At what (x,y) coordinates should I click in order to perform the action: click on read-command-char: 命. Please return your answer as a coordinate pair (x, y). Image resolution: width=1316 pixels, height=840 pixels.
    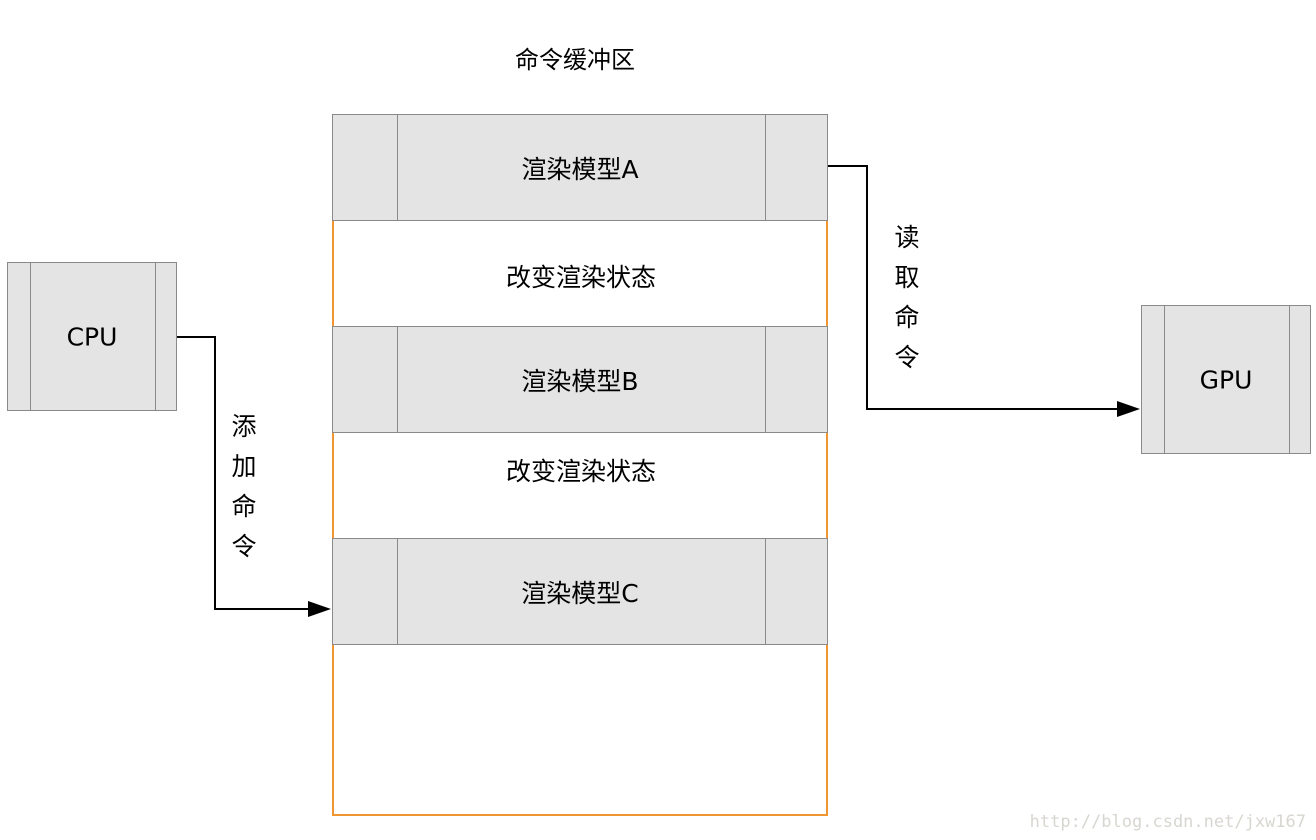
    Looking at the image, I should click on (907, 317).